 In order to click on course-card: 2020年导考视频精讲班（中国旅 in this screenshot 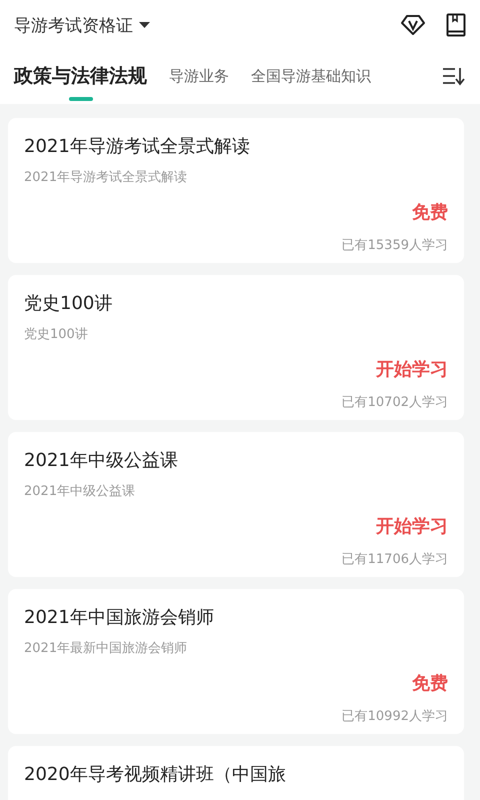, I will do `click(236, 773)`.